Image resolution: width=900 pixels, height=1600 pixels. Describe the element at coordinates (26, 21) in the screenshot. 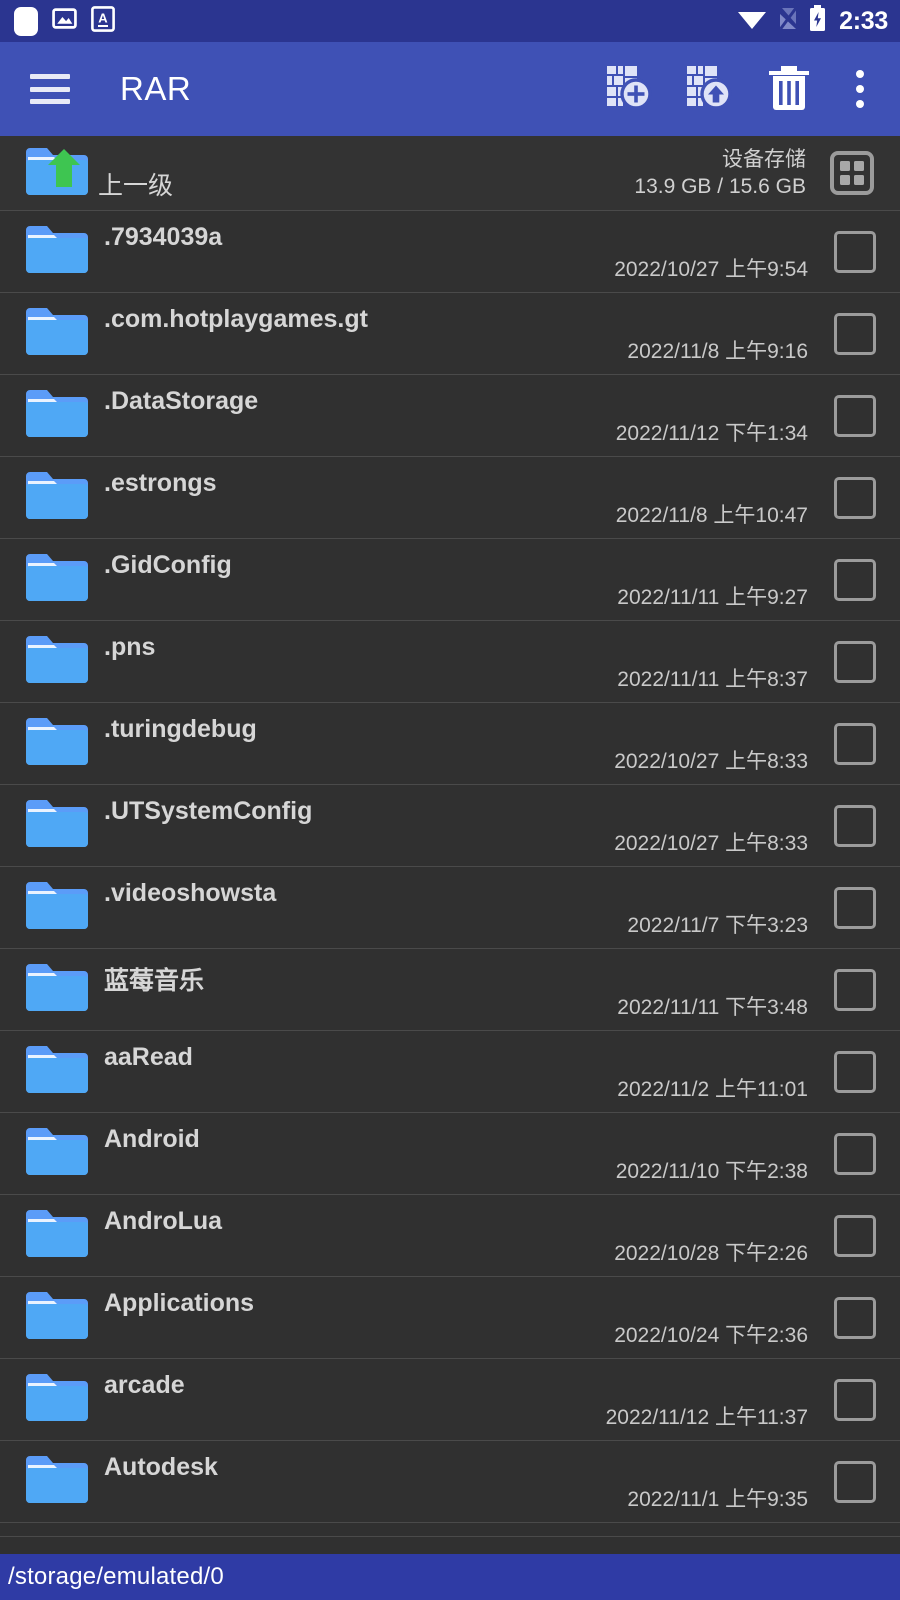

I see `rounded-square-icon` at that location.